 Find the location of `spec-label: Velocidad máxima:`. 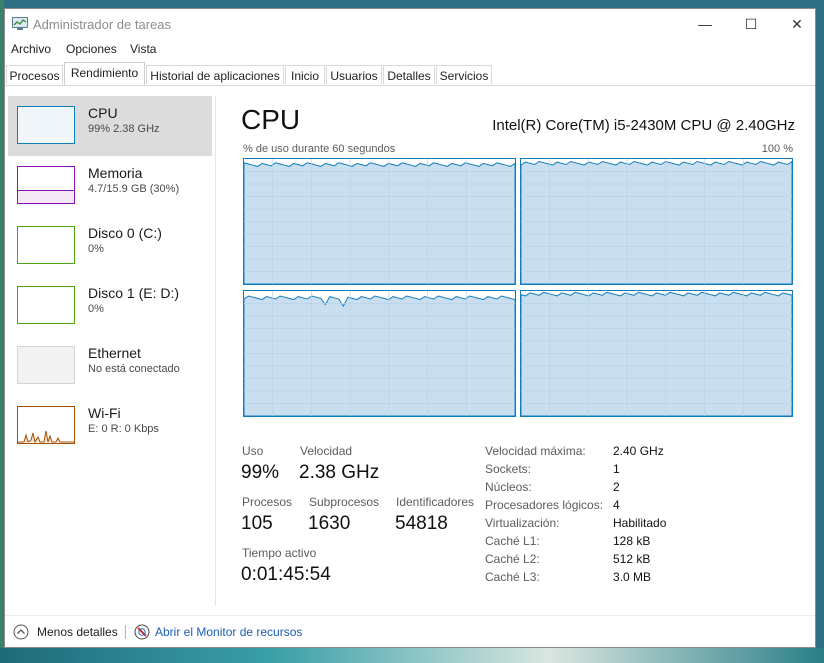

spec-label: Velocidad máxima: is located at coordinates (535, 451).